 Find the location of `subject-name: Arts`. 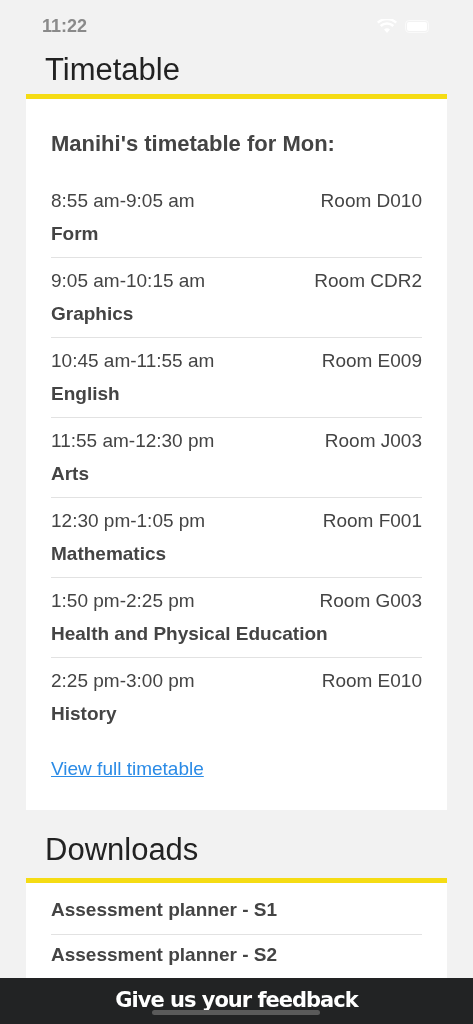

subject-name: Arts is located at coordinates (70, 474).